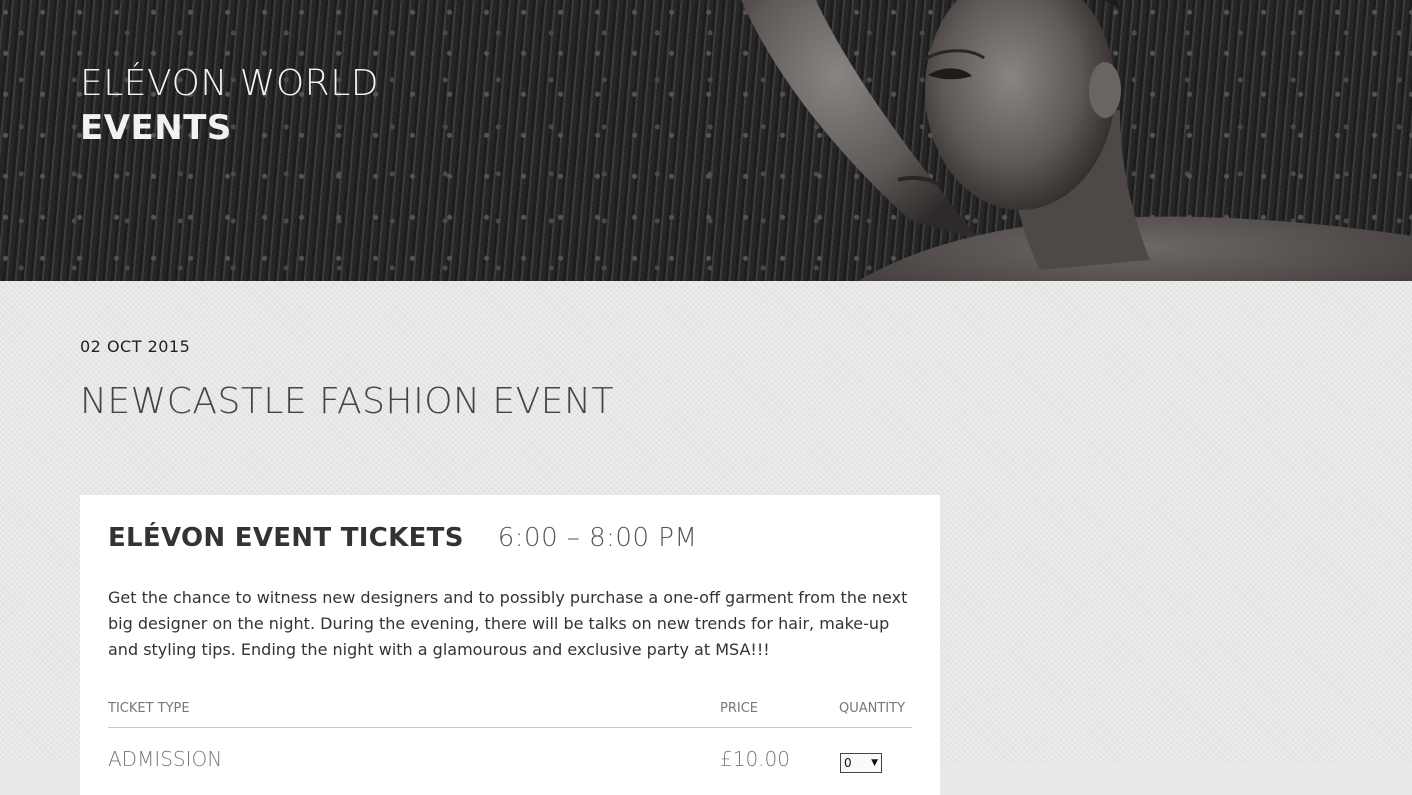  Describe the element at coordinates (861, 763) in the screenshot. I see `quantity-select: 0 ▼` at that location.